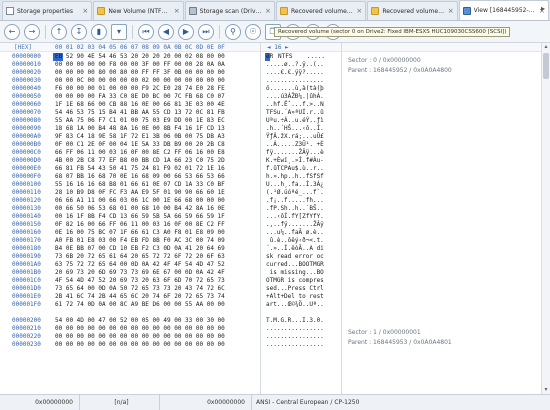 This screenshot has height=410, width=550. Describe the element at coordinates (321, 10) in the screenshot. I see `tab-recovered-volume-1: Recovered volume (sect... ×` at that location.